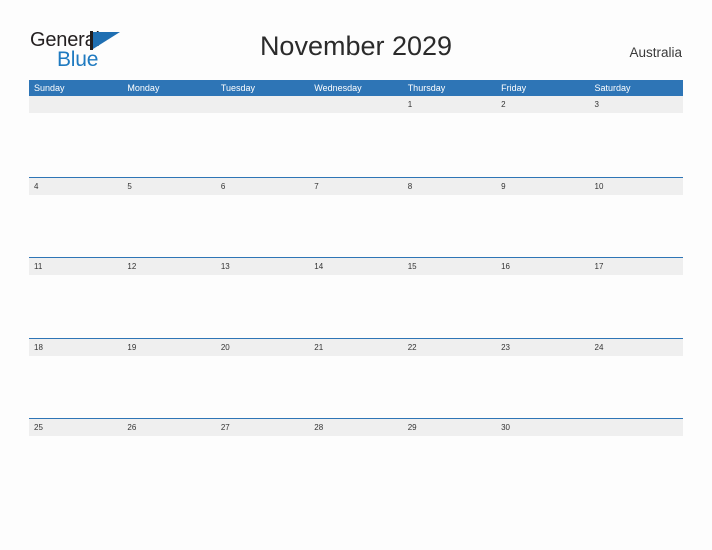 This screenshot has width=712, height=550. Describe the element at coordinates (612, 88) in the screenshot. I see `weekday-header-saturday: Saturday` at that location.